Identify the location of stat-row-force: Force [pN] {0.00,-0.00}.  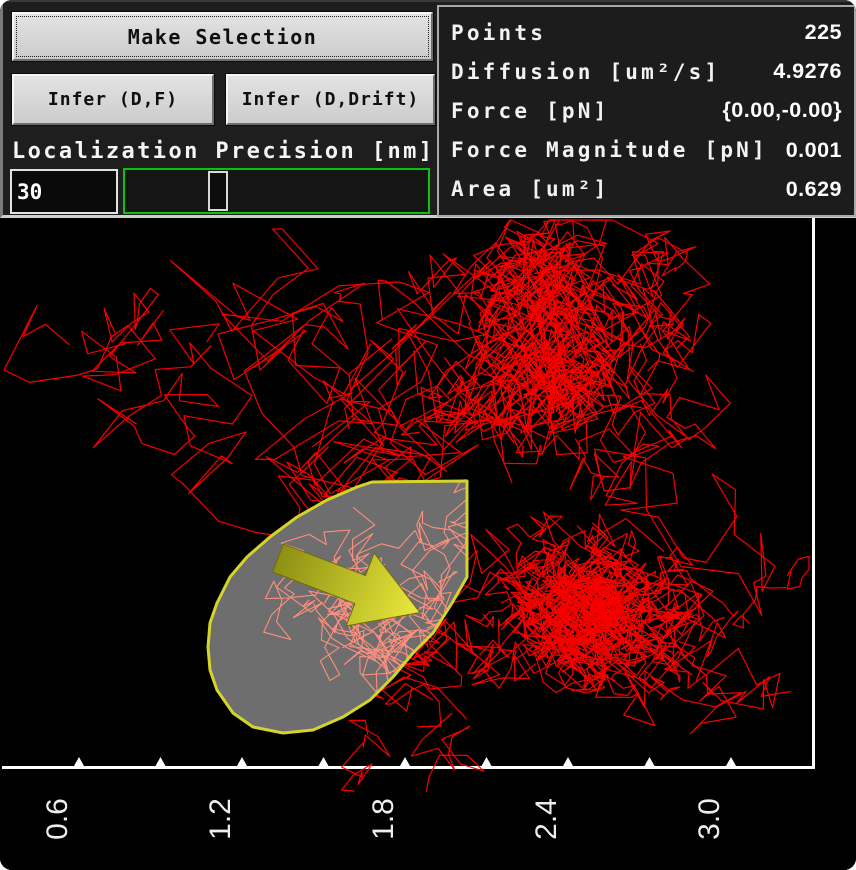
(646, 110).